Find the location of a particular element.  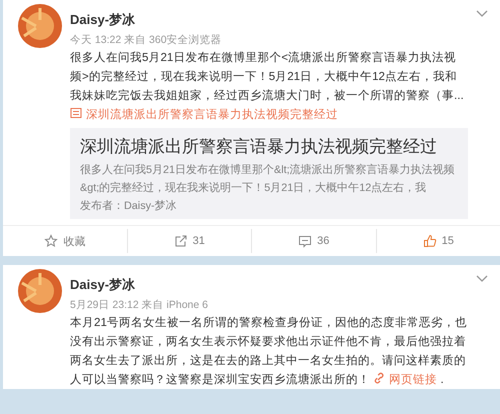

comment-icon is located at coordinates (305, 241).